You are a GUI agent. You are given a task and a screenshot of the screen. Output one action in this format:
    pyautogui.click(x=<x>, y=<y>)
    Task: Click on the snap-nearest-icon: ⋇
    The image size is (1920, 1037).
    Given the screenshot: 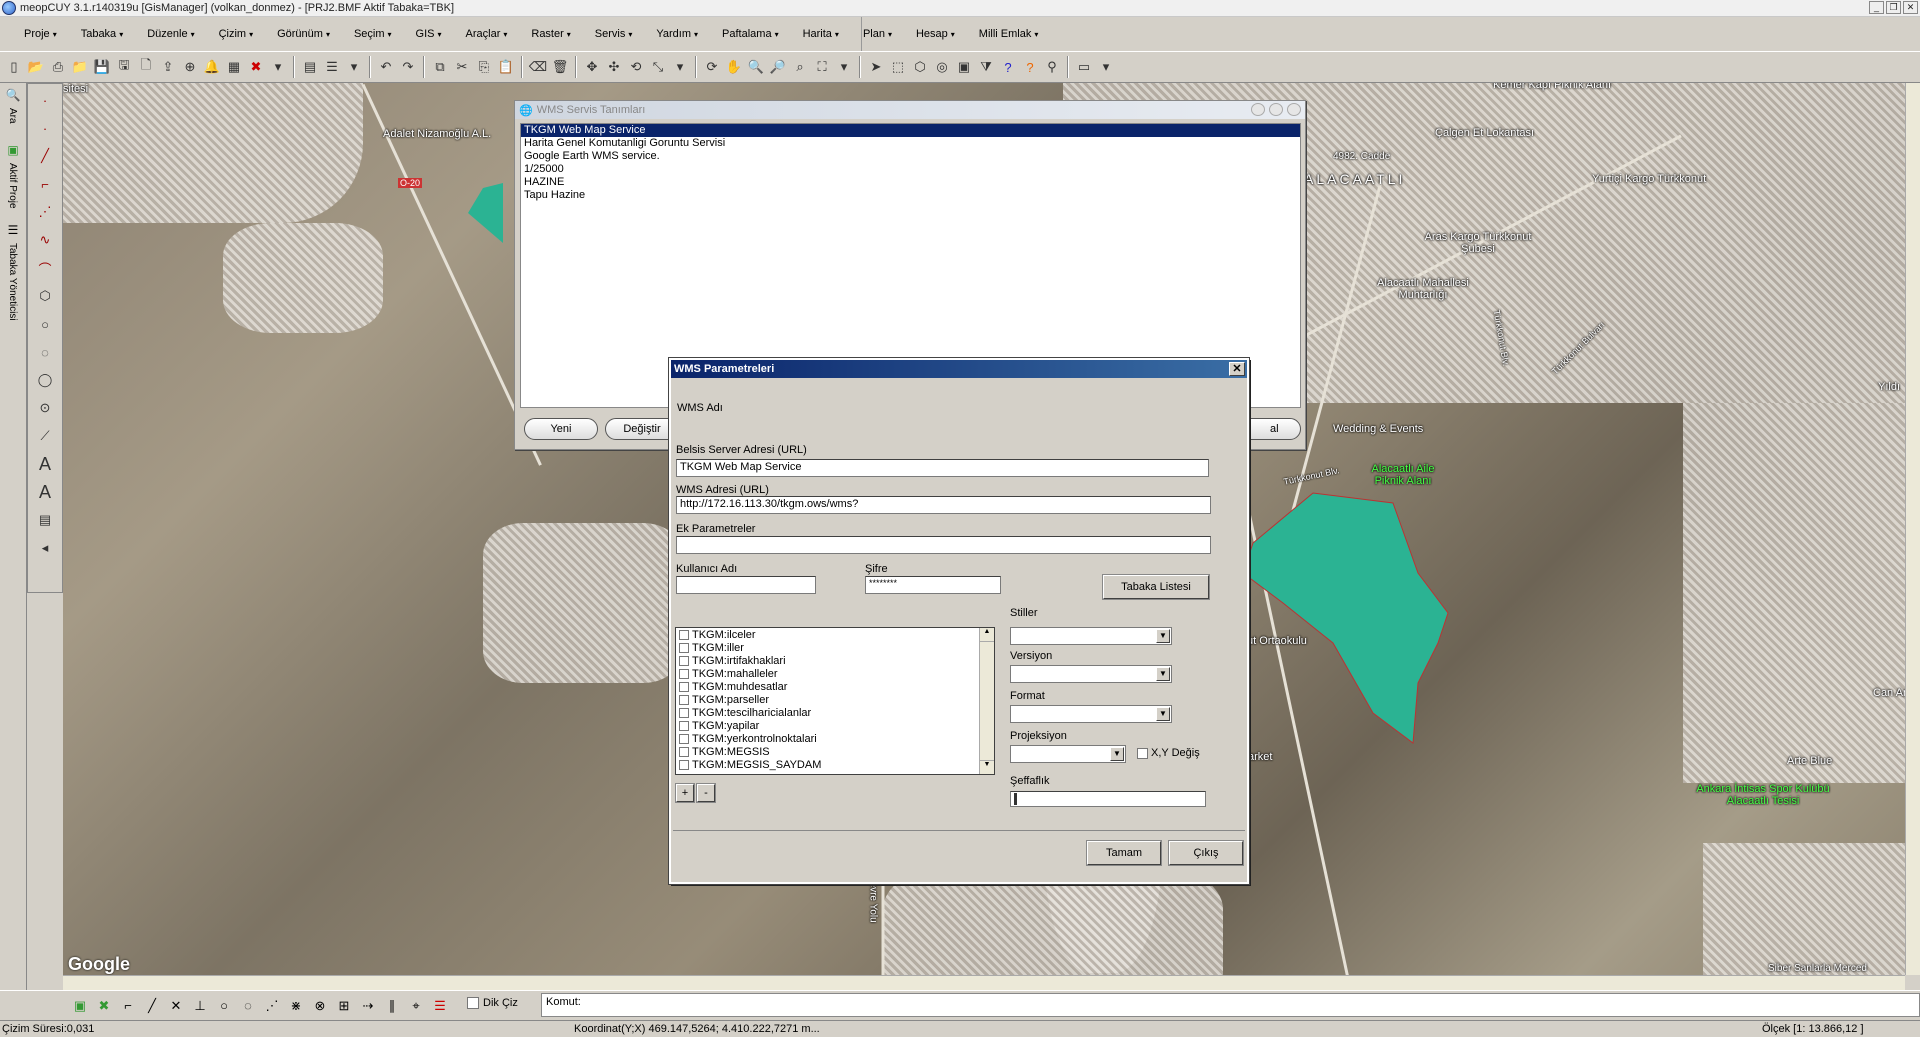 What is the action you would take?
    pyautogui.click(x=296, y=1006)
    